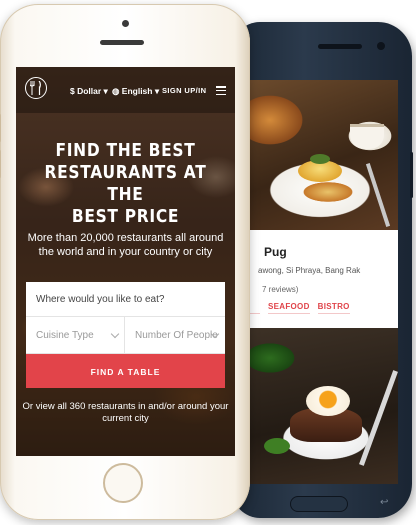  Describe the element at coordinates (277, 446) in the screenshot. I see `food-herb` at that location.